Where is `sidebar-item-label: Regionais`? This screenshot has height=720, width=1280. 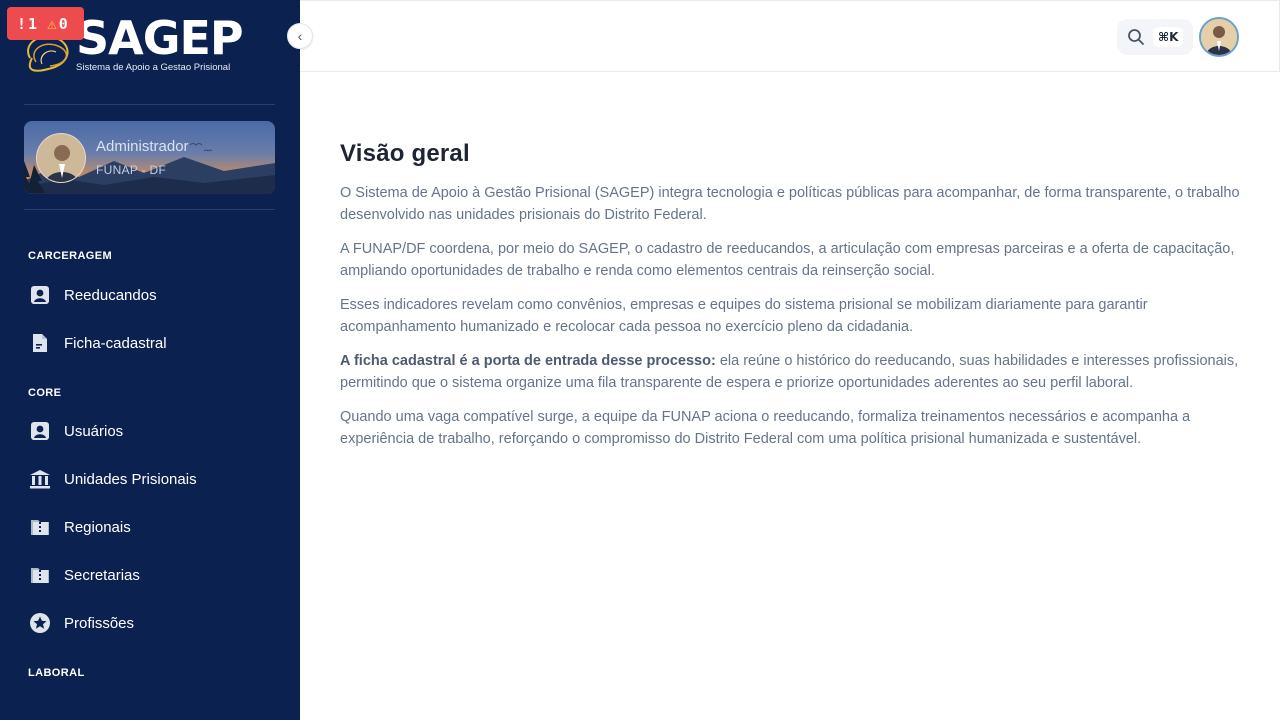 sidebar-item-label: Regionais is located at coordinates (97, 527).